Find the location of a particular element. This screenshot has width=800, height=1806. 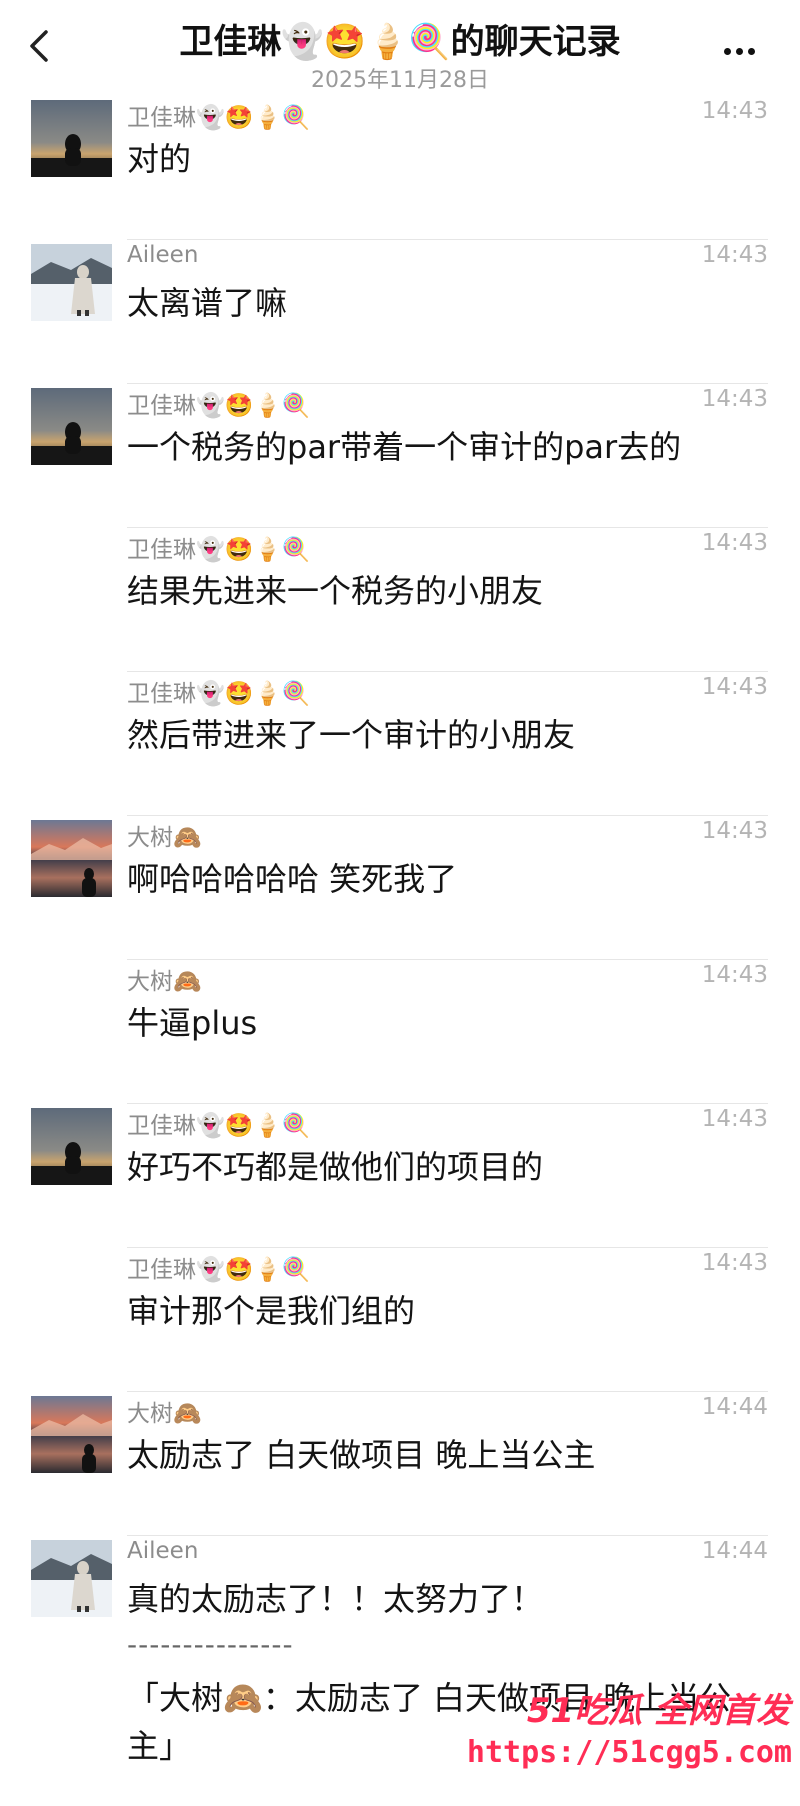

message-row: 卫佳琳👻🤩🍦🍭 14:43 结果先进来一个税务的小朋友 is located at coordinates (400, 600).